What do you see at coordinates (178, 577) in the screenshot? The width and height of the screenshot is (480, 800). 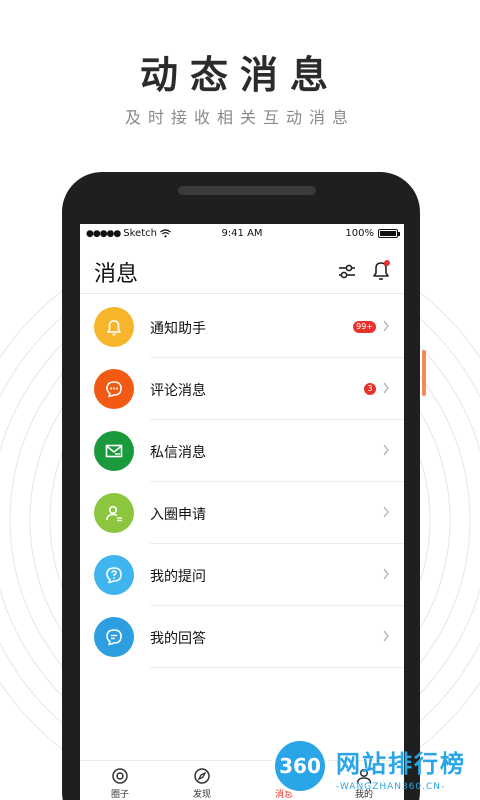 I see `message-row-label: 我的提问` at bounding box center [178, 577].